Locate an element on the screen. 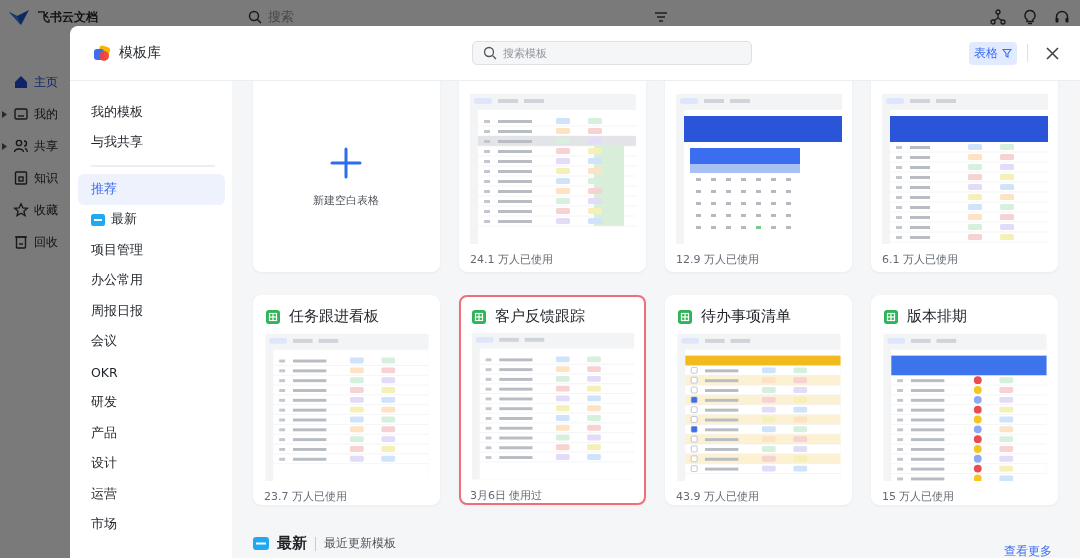 The width and height of the screenshot is (1080, 558). see-more-link: 查看更多 is located at coordinates (1028, 550).